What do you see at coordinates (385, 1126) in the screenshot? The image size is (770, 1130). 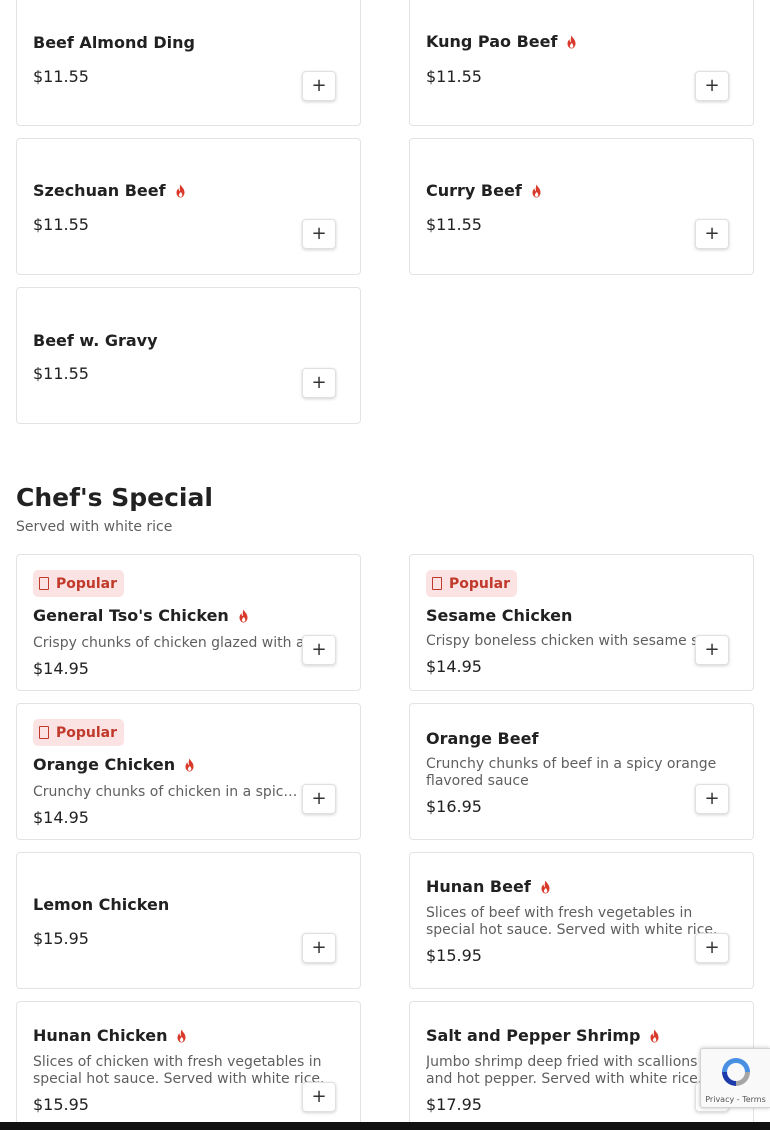 I see `bottom-bar` at bounding box center [385, 1126].